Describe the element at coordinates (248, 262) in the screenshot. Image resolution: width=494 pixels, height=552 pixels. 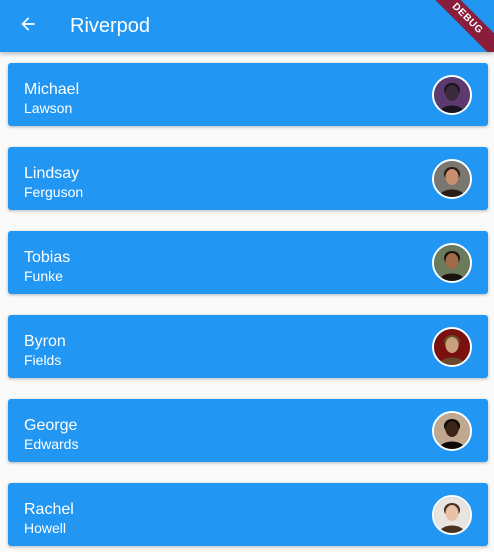
I see `list-item: Tobias Funke` at that location.